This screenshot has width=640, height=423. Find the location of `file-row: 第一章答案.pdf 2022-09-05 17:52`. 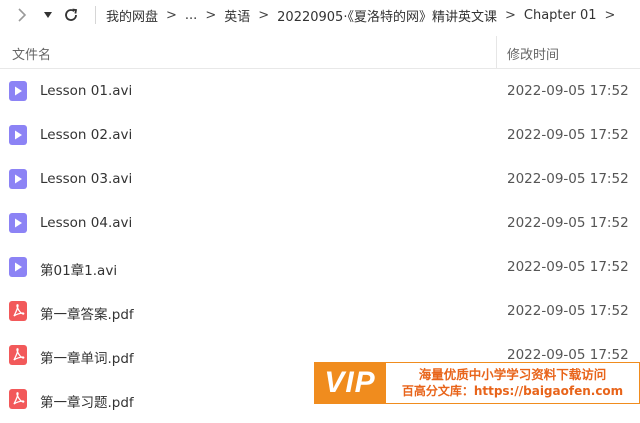

file-row: 第一章答案.pdf 2022-09-05 17:52 is located at coordinates (320, 312).